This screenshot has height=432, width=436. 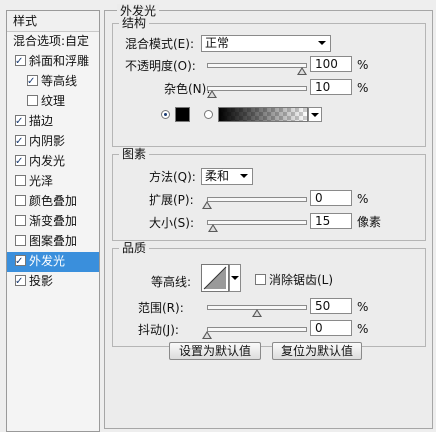 I want to click on antialias-label: 消除锯齿(L), so click(x=301, y=280).